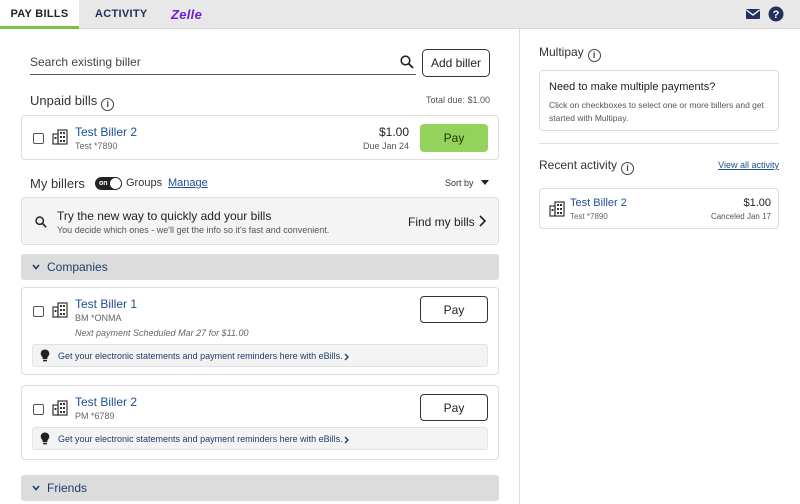  What do you see at coordinates (734, 165) in the screenshot?
I see `view-all-activity-link: View all activity` at bounding box center [734, 165].